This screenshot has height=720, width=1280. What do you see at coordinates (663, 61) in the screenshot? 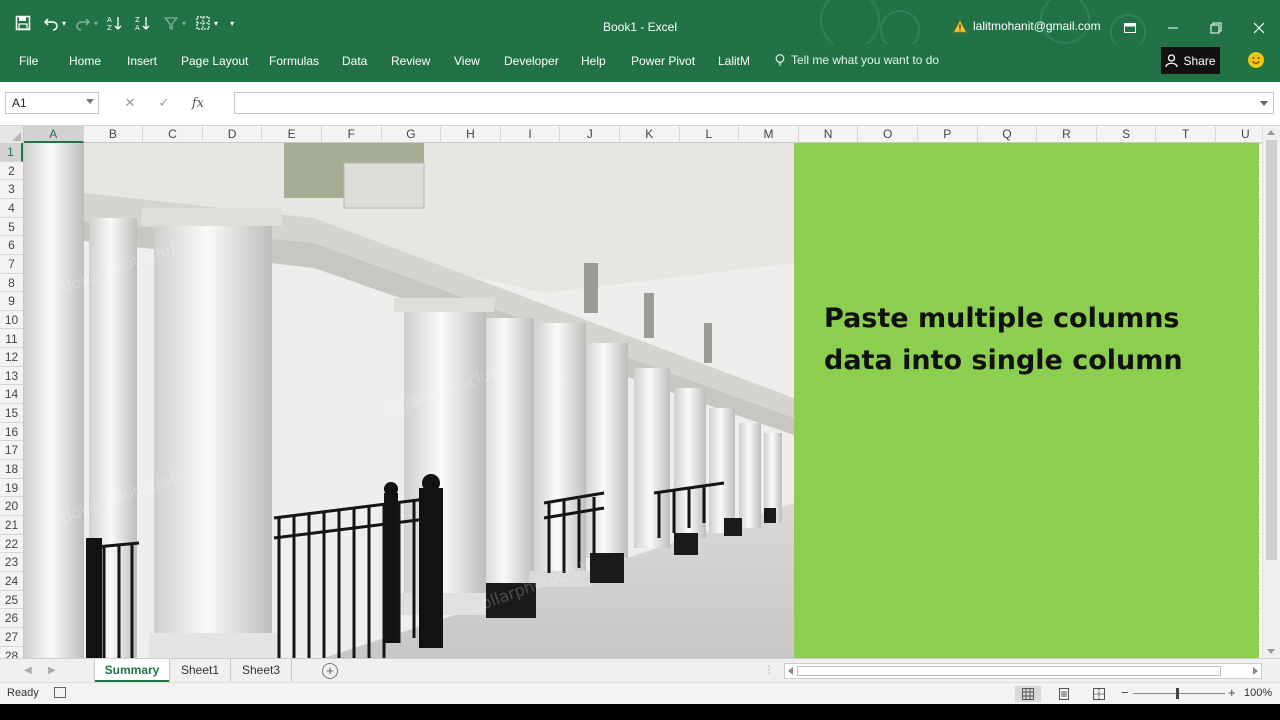
I see `tab-power-pivot: Power Pivot` at bounding box center [663, 61].